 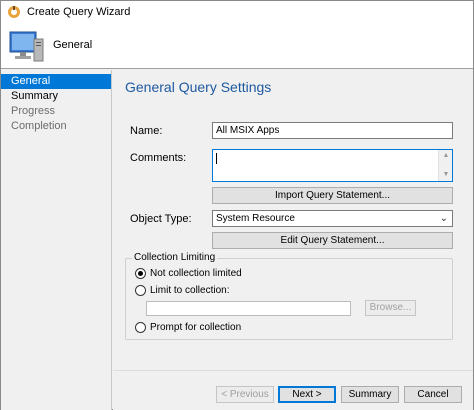 What do you see at coordinates (196, 327) in the screenshot?
I see `prompt-for-collection-label: Prompt for collection` at bounding box center [196, 327].